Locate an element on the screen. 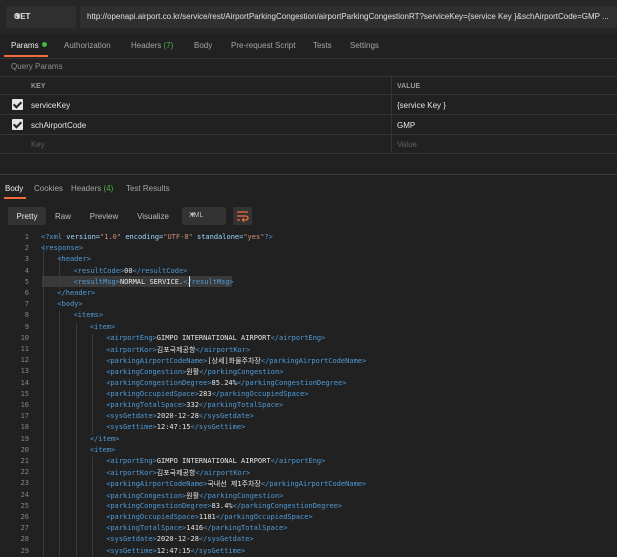  code-token: 332 is located at coordinates (192, 405).